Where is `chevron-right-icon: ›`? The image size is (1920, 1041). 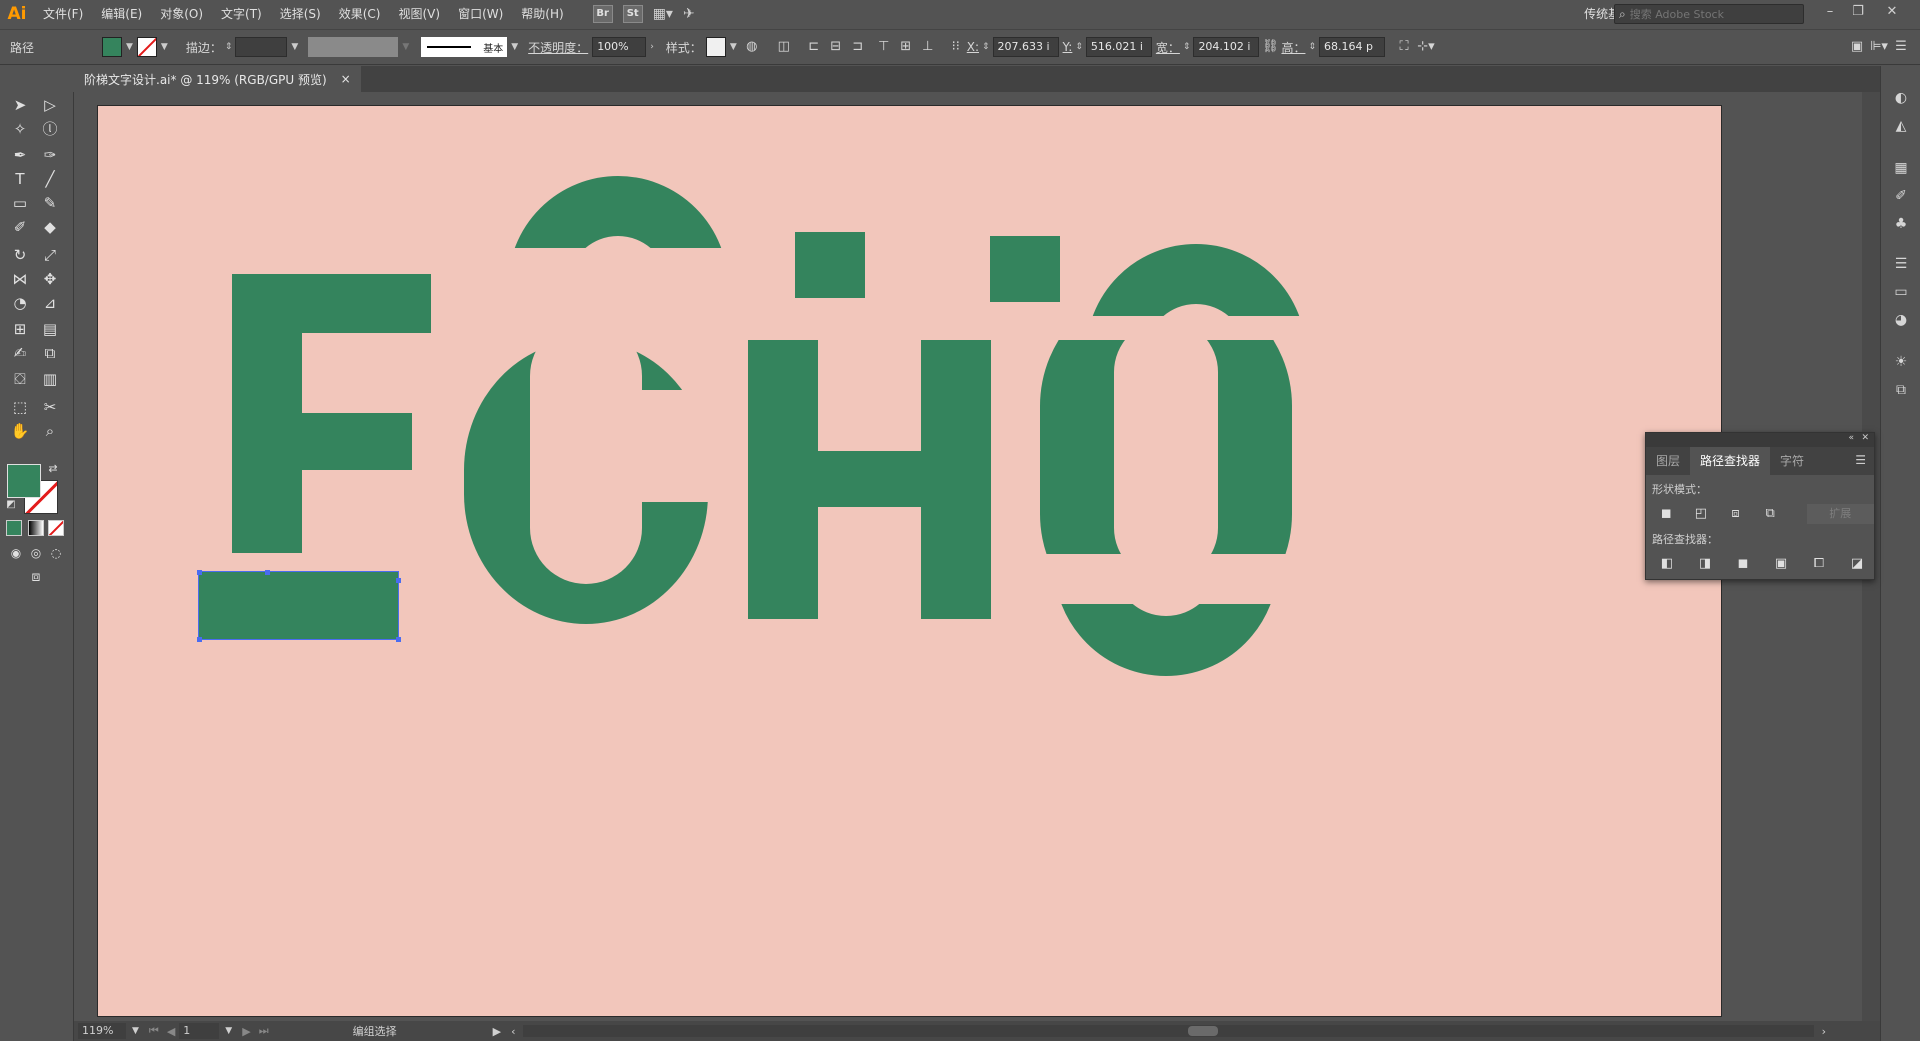
chevron-right-icon: › is located at coordinates (652, 47).